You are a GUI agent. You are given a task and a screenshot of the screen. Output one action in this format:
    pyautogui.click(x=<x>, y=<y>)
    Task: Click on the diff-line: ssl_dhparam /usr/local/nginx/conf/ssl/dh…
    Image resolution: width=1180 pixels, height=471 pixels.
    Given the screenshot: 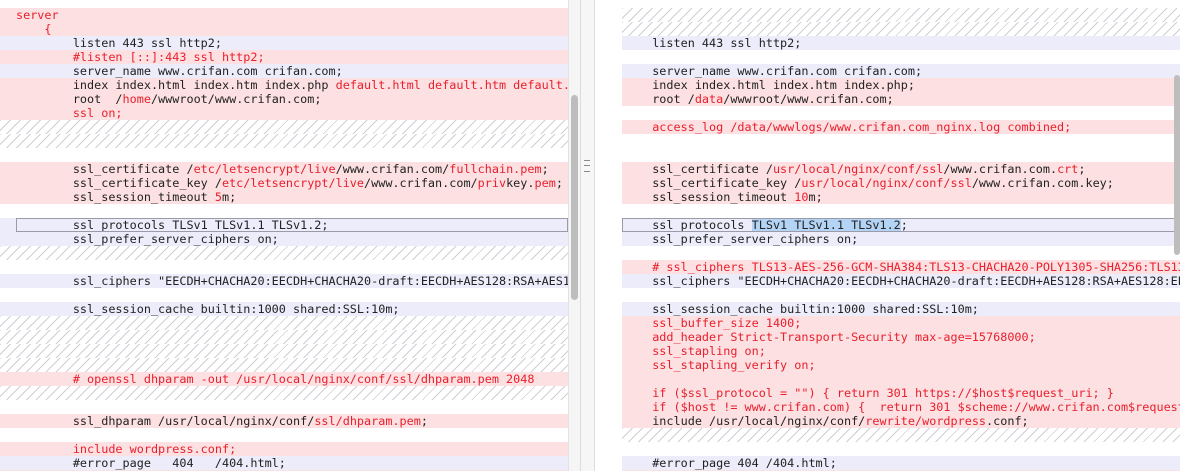 What is the action you would take?
    pyautogui.click(x=284, y=421)
    